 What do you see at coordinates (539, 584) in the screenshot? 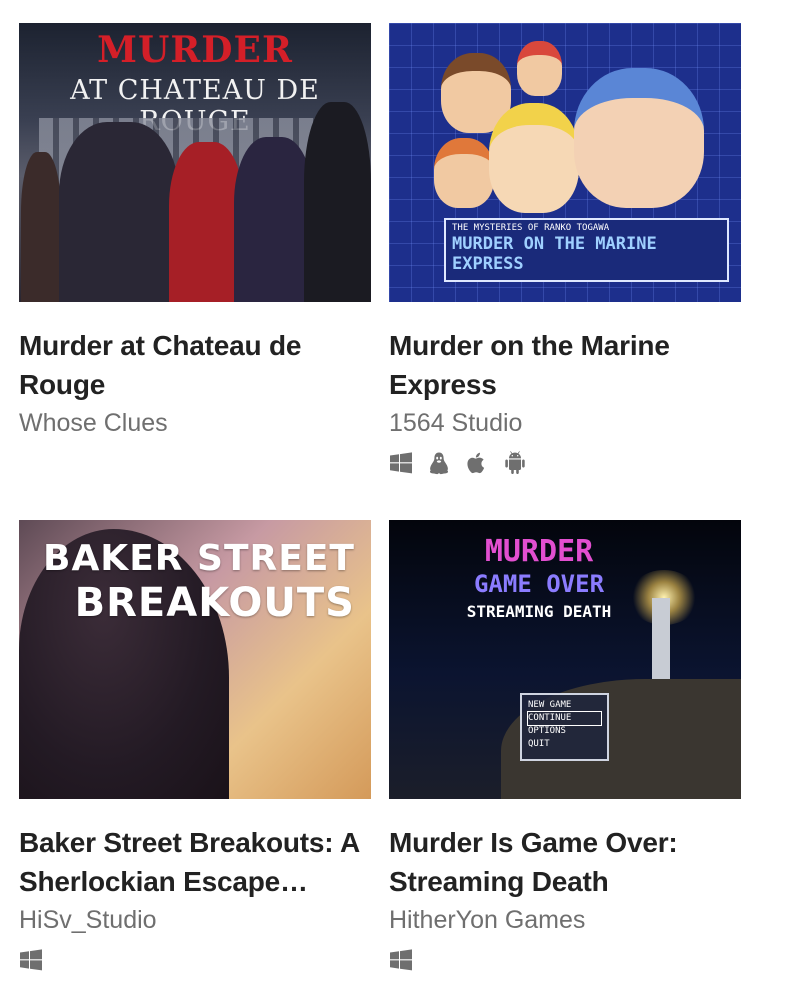
I see `cover-subtitle: GAME OVER` at bounding box center [539, 584].